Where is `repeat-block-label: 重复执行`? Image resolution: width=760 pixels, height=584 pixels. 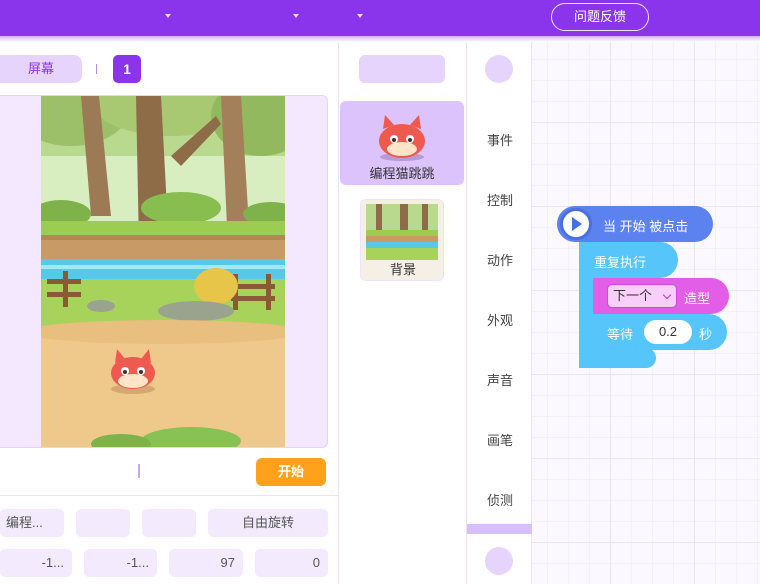
repeat-block-label: 重复执行 is located at coordinates (620, 262).